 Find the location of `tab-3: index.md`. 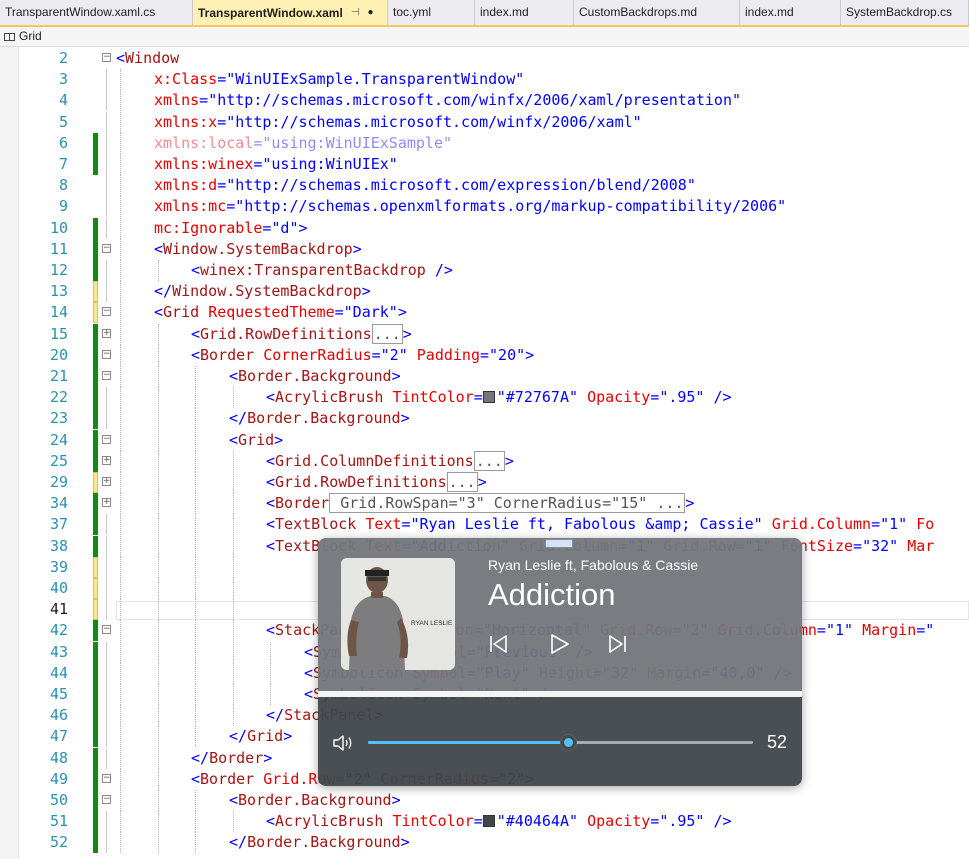

tab-3: index.md is located at coordinates (524, 12).